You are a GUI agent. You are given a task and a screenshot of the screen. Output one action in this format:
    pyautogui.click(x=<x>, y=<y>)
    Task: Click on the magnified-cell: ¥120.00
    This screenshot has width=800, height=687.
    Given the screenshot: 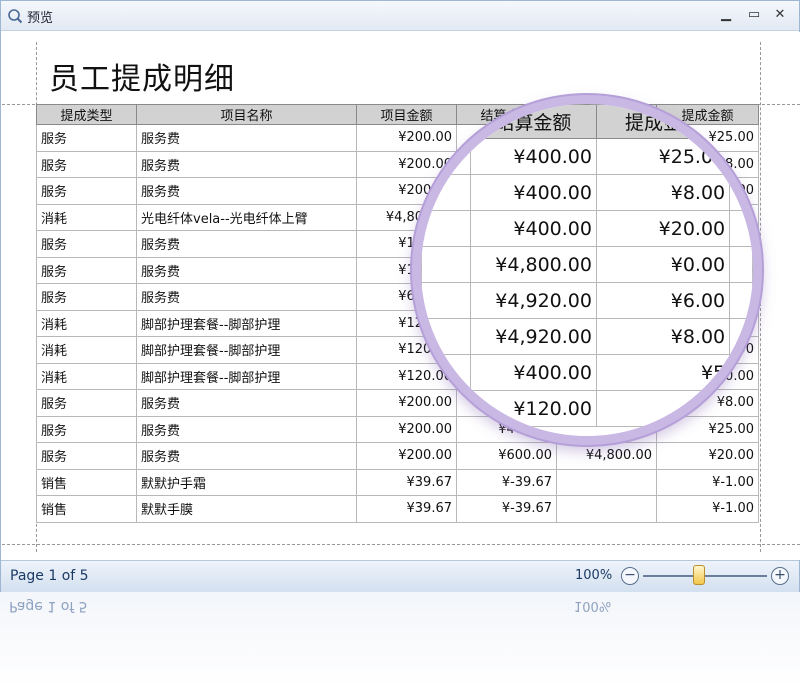 What is the action you would take?
    pyautogui.click(x=533, y=408)
    